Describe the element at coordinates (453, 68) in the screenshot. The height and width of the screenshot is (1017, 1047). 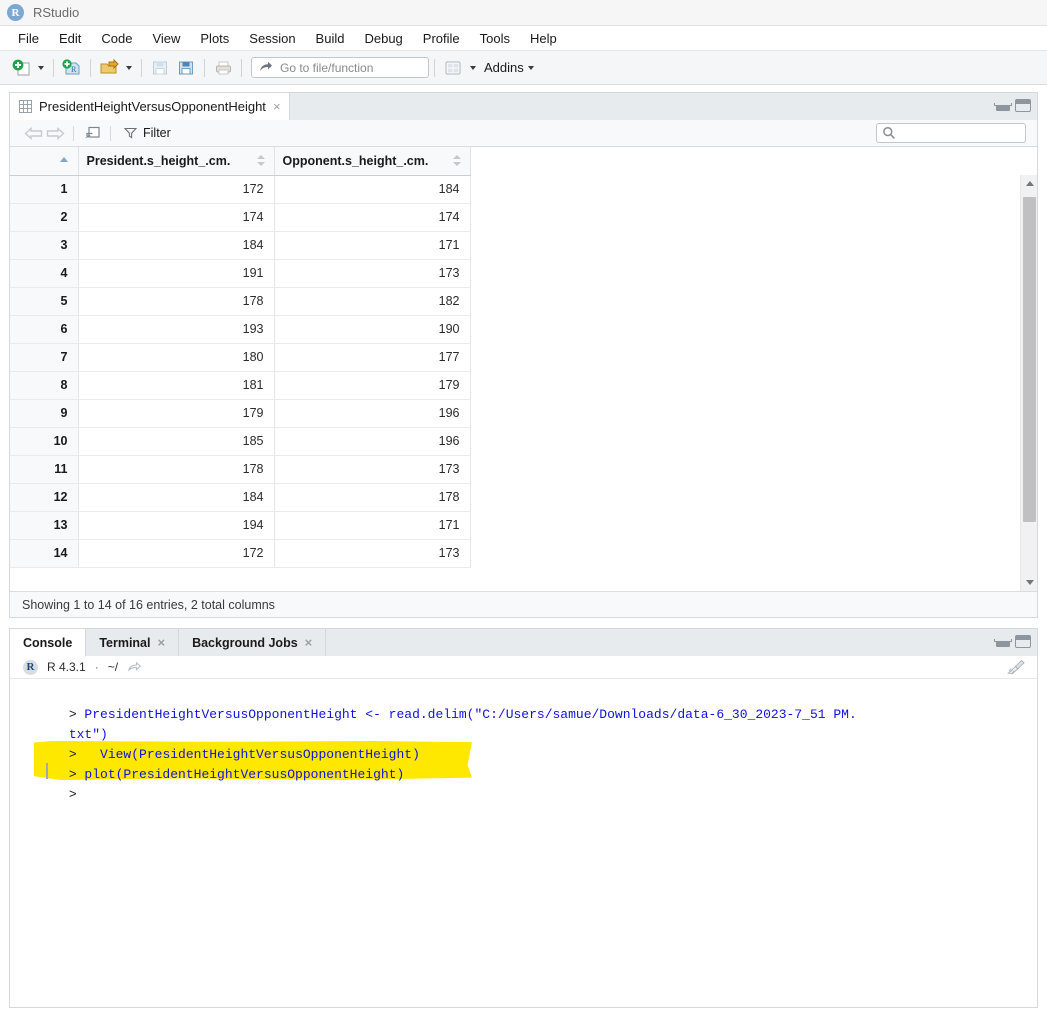
I see `workspace-panes-icon` at that location.